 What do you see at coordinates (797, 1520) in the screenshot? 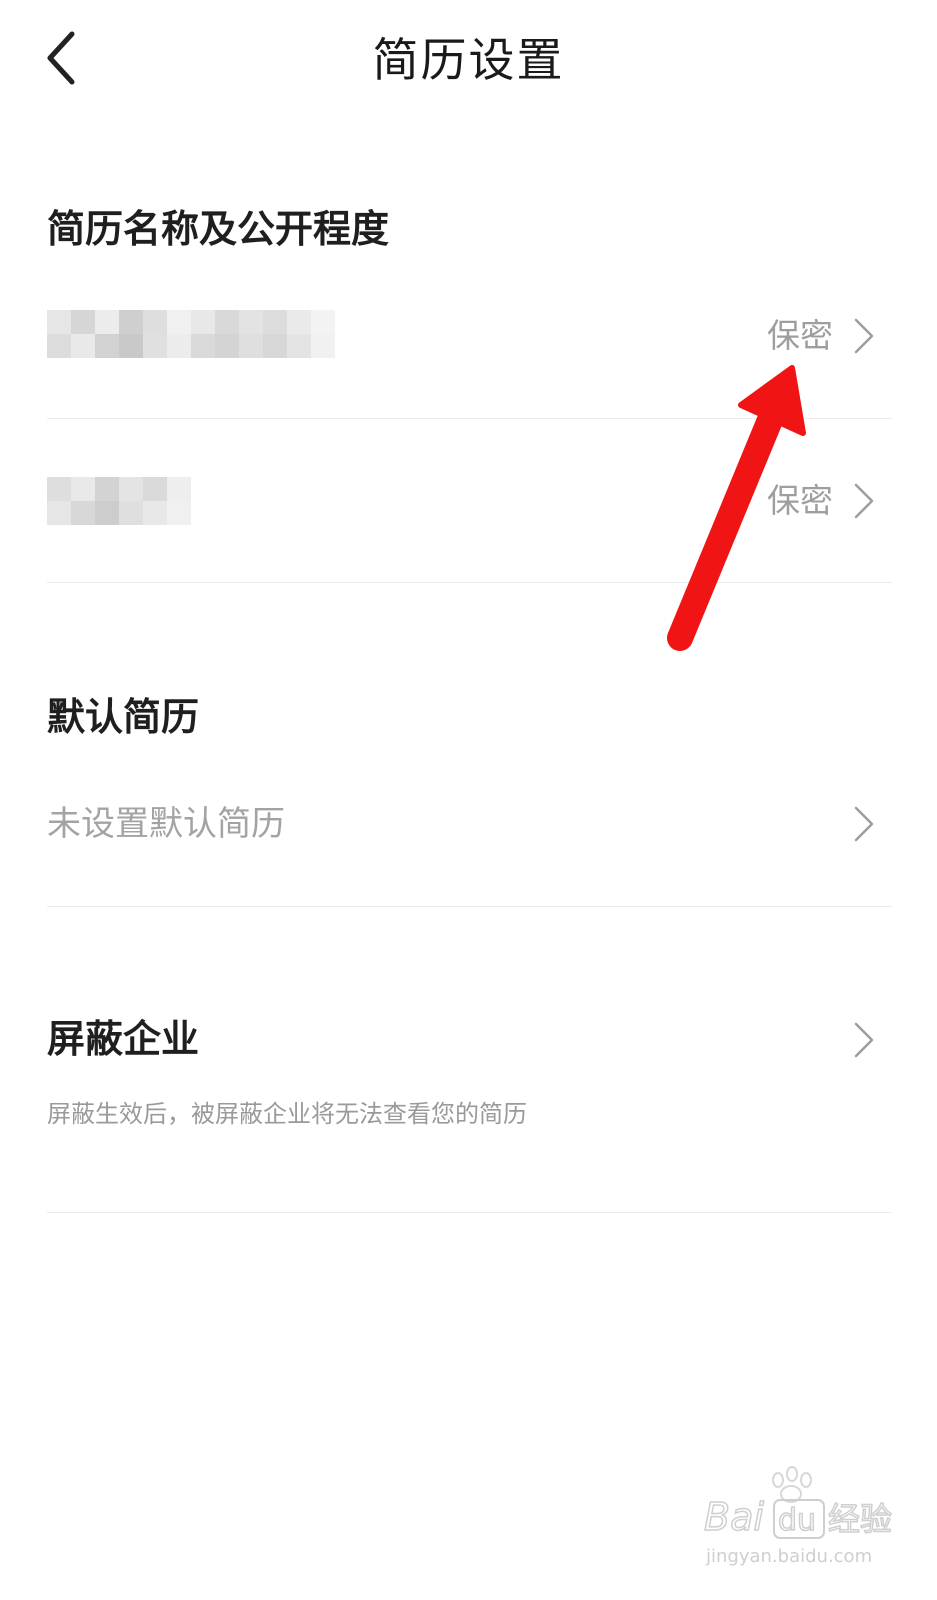
I see `svg-text: du` at bounding box center [797, 1520].